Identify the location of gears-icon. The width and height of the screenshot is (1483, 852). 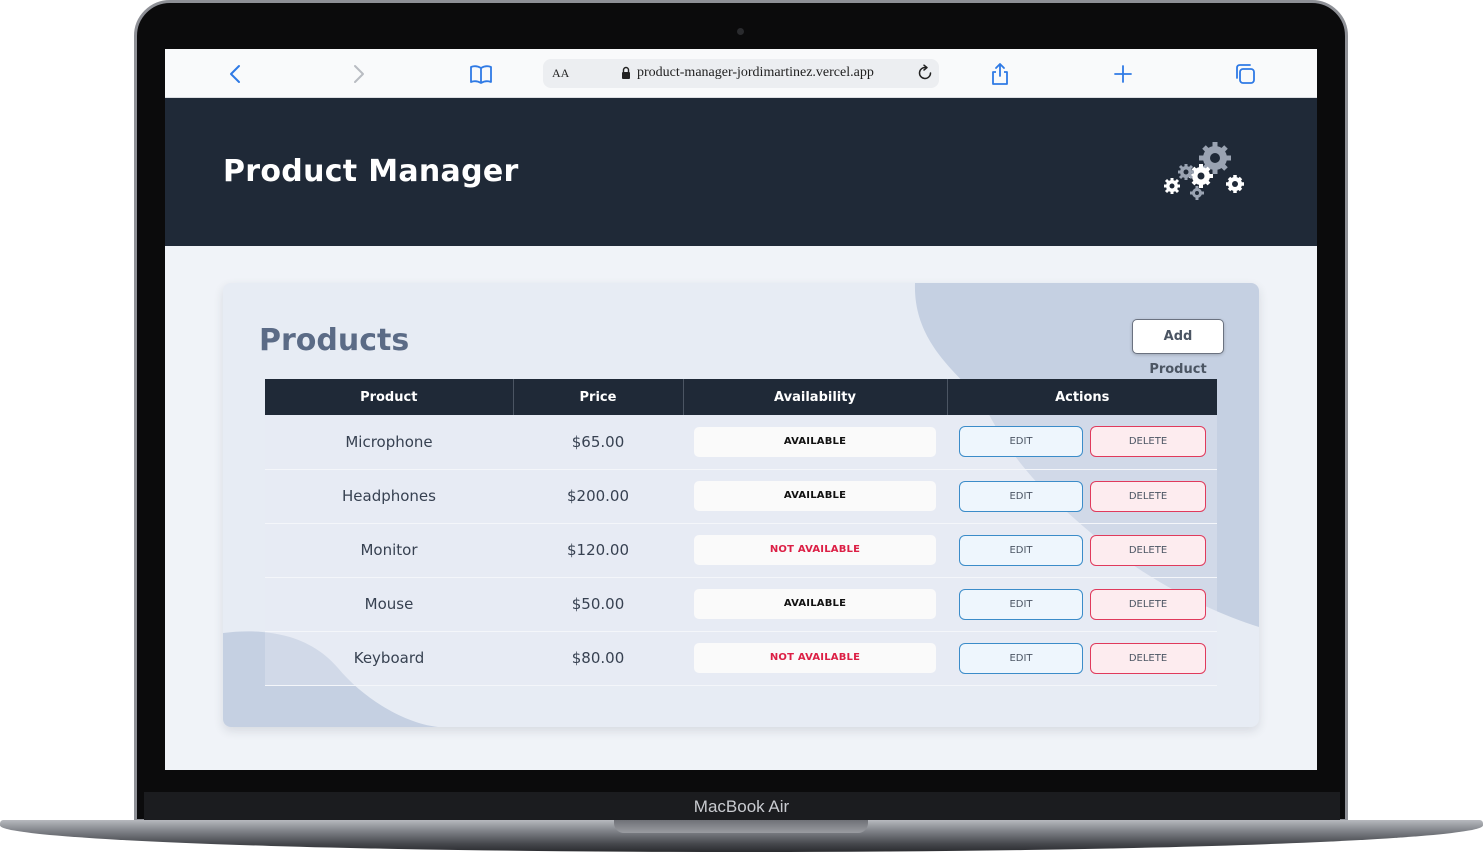
(1203, 172).